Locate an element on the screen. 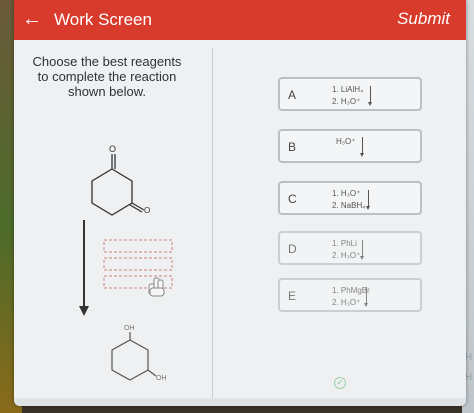 This screenshot has height=413, width=474. reagent-step-1: H₃O⁺ is located at coordinates (346, 141).